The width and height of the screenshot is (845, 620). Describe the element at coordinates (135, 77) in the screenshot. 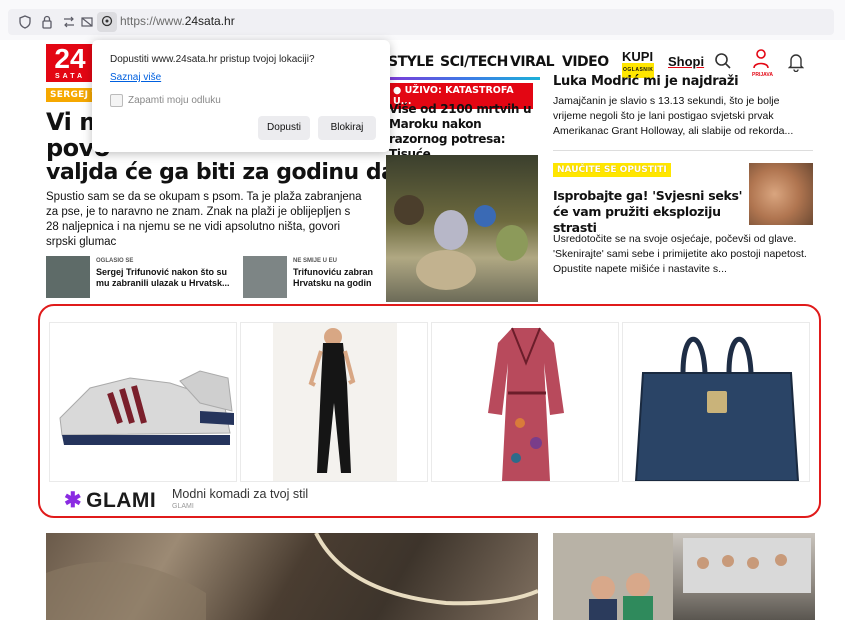

I see `learn-more-link: Saznaj više` at that location.